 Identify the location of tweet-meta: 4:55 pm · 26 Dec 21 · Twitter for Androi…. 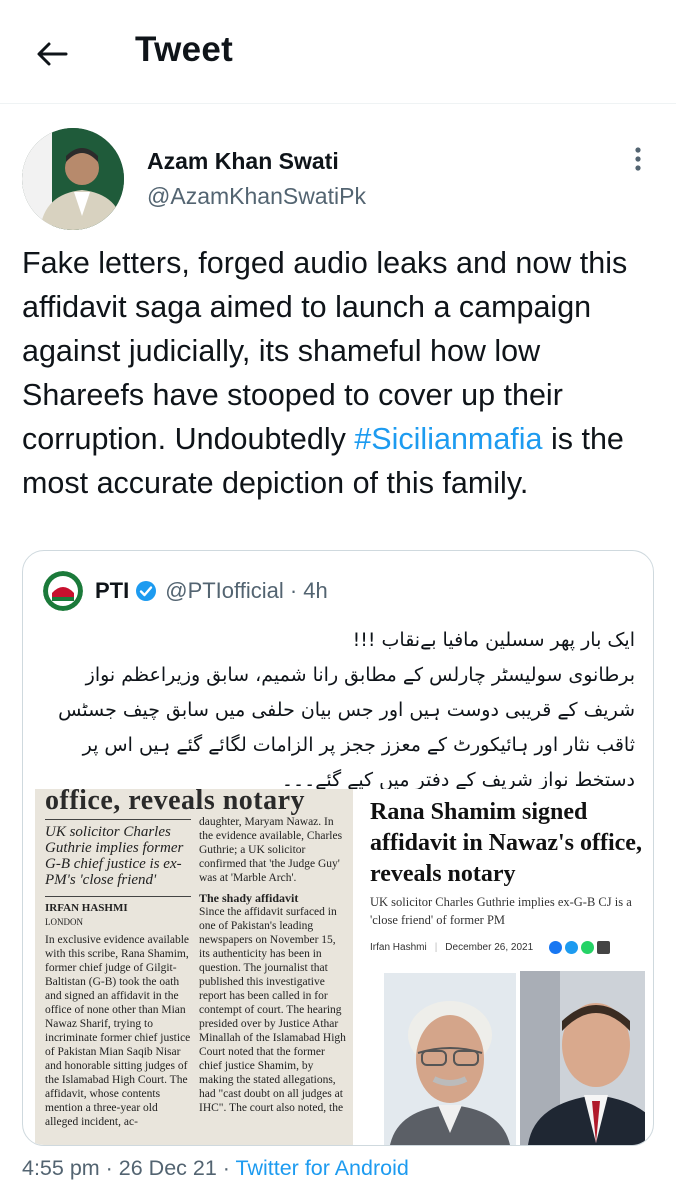
(215, 1168).